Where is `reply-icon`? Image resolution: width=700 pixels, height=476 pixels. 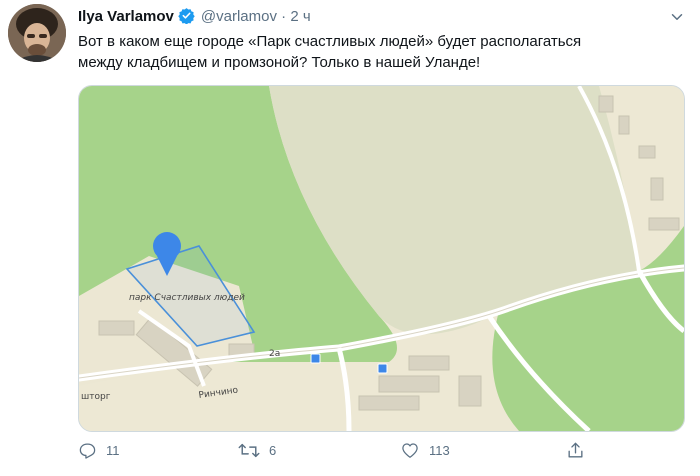 reply-icon is located at coordinates (87, 450).